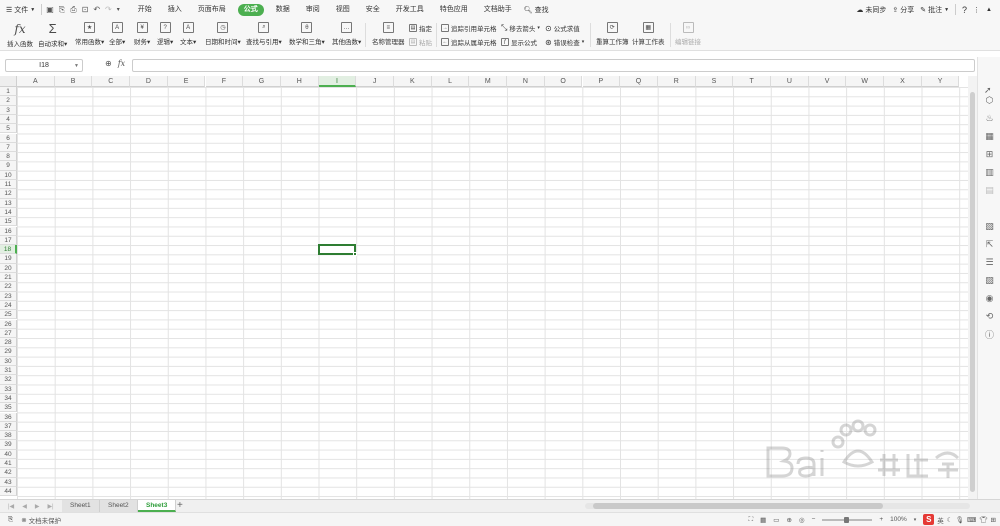 The image size is (1000, 526). Describe the element at coordinates (117, 34) in the screenshot. I see `all-functions-button: A 全部▾` at that location.